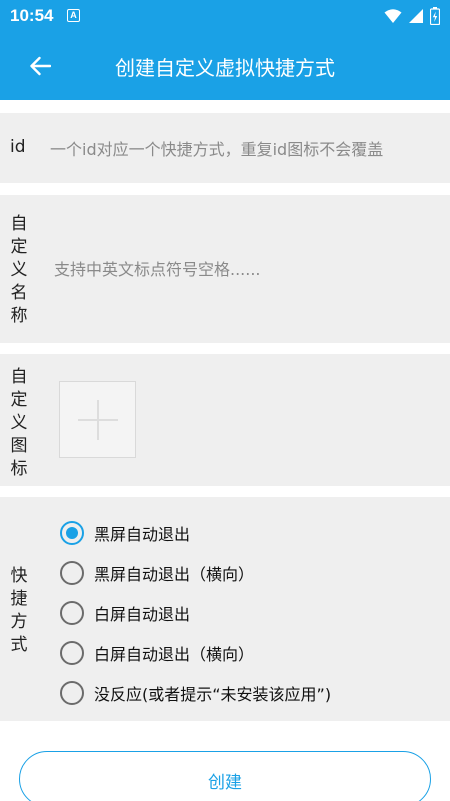 Image resolution: width=450 pixels, height=801 pixels. I want to click on id-label: id, so click(18, 147).